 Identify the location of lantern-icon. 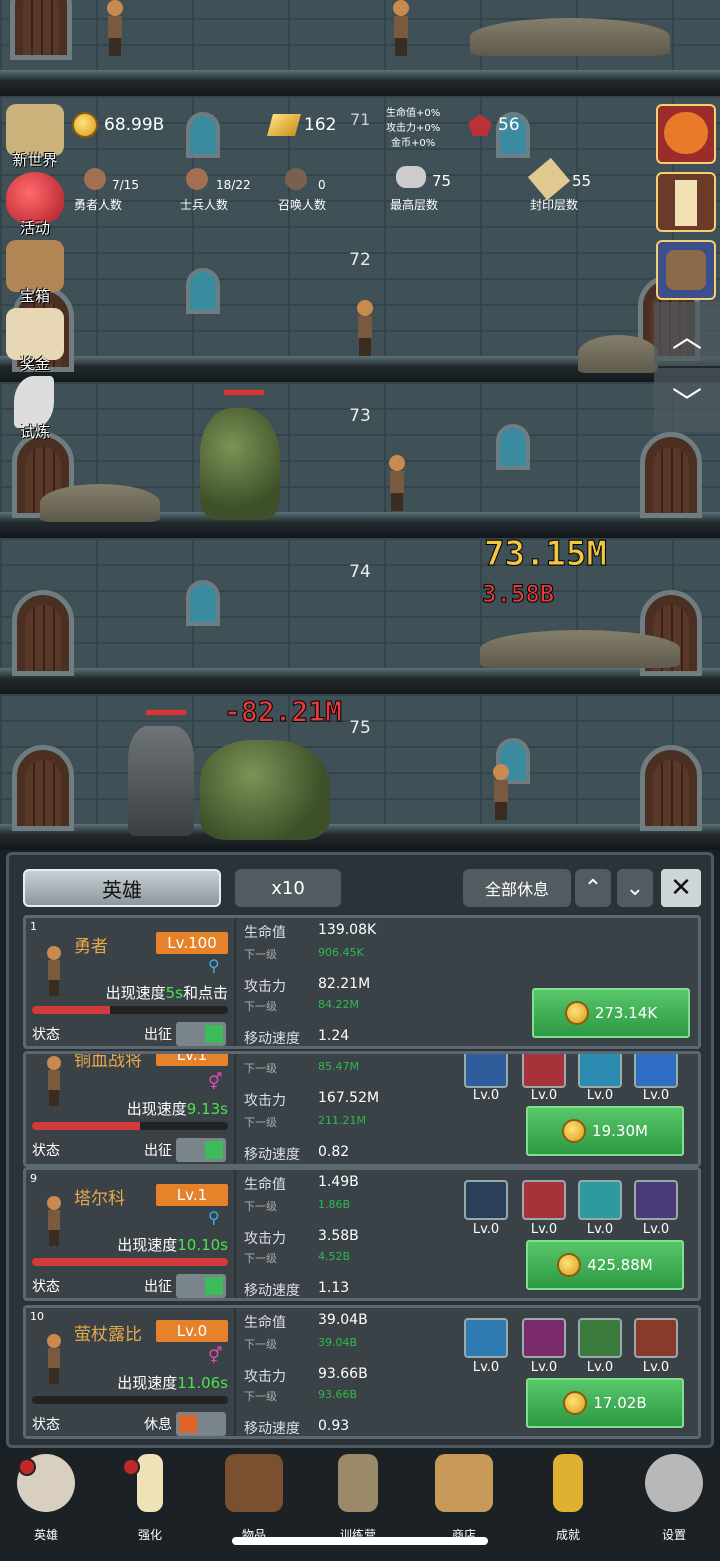
(358, 1483).